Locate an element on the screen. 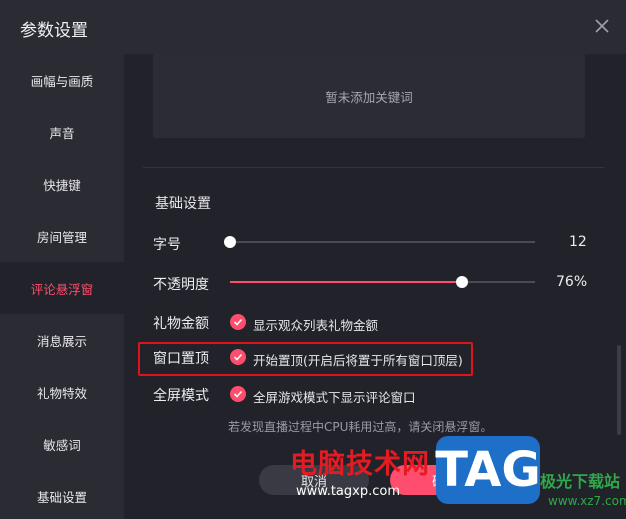 This screenshot has width=626, height=519. divider is located at coordinates (373, 167).